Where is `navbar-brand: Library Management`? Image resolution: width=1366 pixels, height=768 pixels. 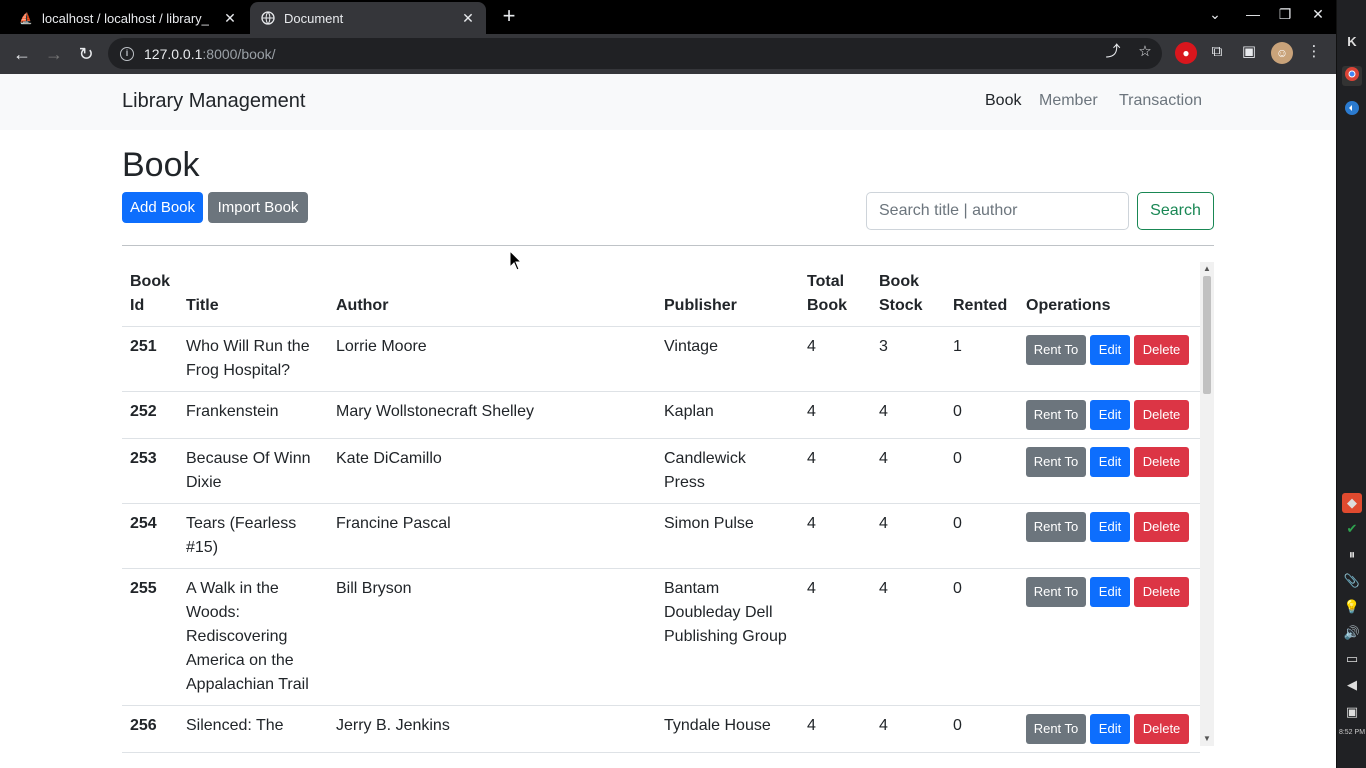
navbar-brand: Library Management is located at coordinates (213, 101).